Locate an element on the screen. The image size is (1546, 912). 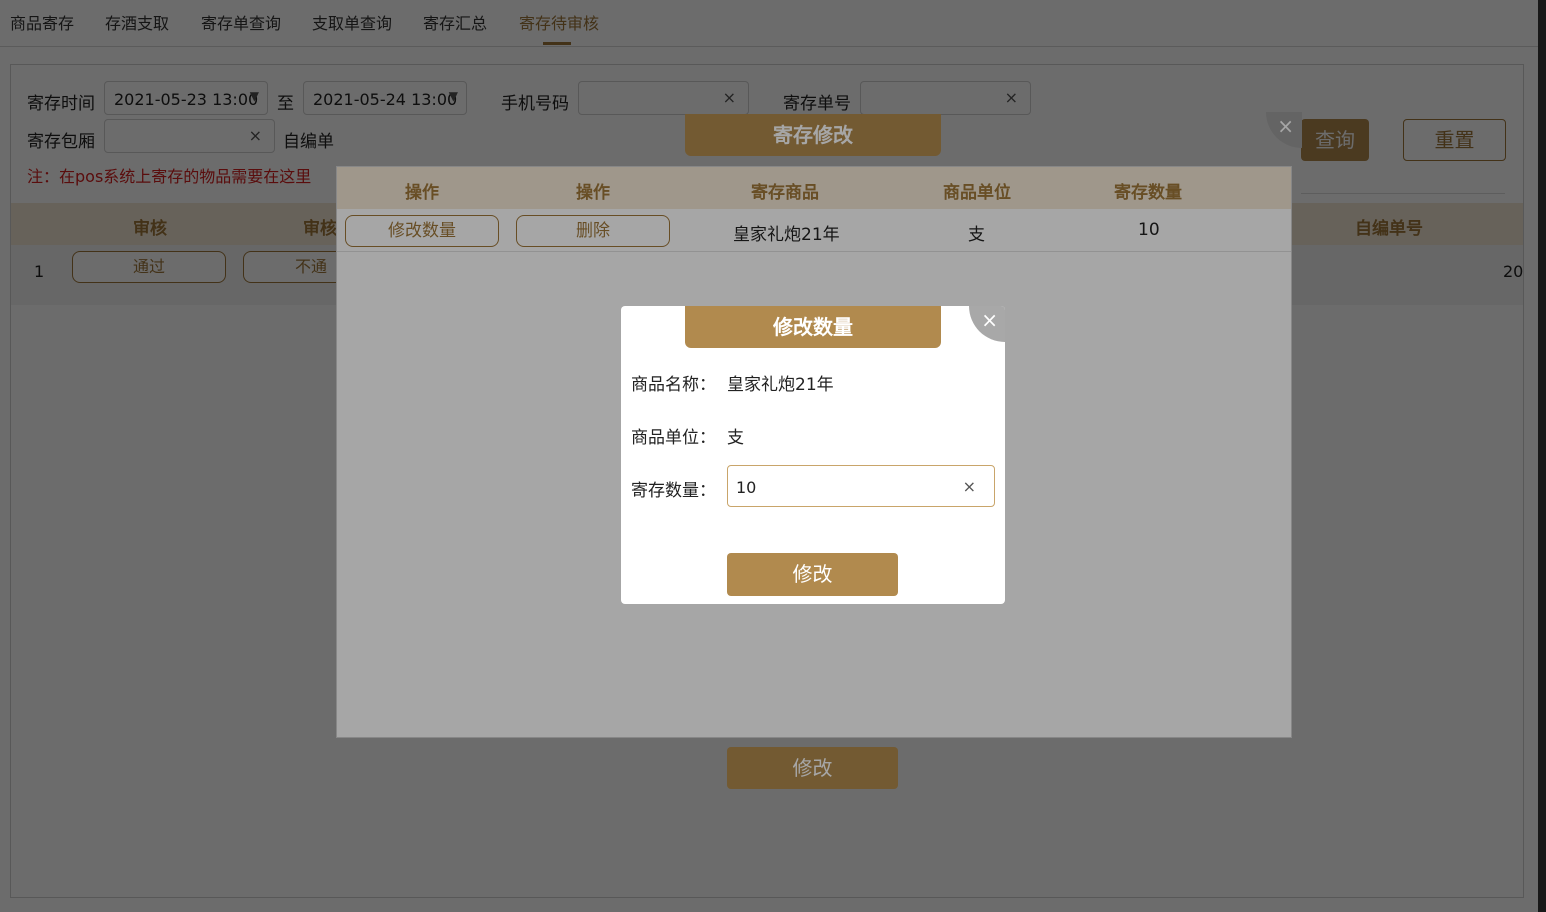
clear-icon: × is located at coordinates (969, 486).